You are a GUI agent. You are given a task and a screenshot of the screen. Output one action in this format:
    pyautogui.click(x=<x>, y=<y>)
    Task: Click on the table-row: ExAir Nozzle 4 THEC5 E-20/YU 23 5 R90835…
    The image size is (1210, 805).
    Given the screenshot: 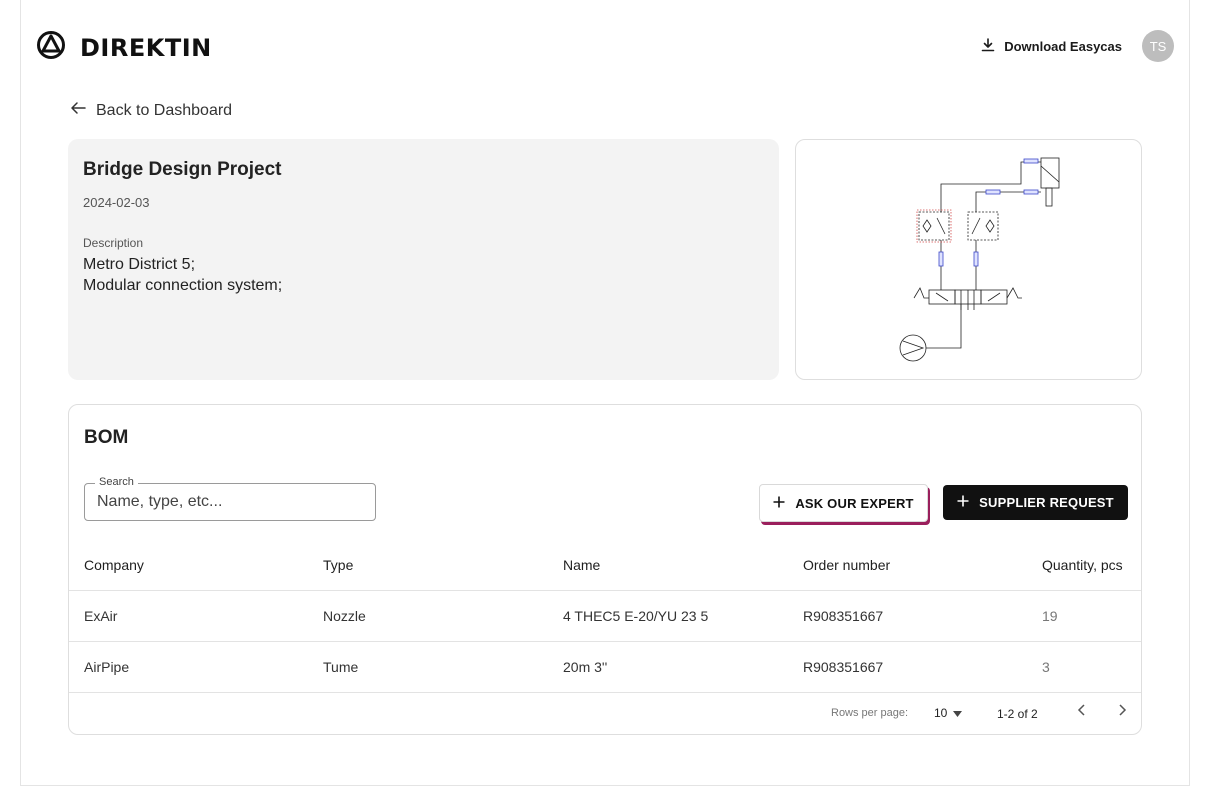 What is the action you would take?
    pyautogui.click(x=605, y=616)
    